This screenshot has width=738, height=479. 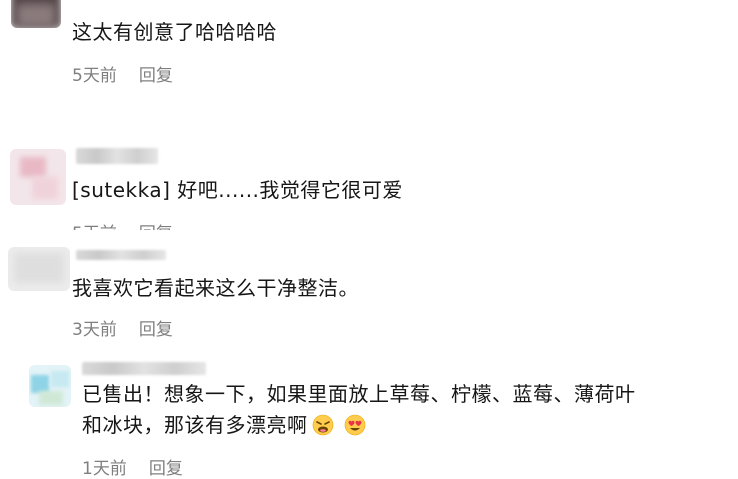 I want to click on comment-meta: 1天前 回复, so click(x=132, y=466).